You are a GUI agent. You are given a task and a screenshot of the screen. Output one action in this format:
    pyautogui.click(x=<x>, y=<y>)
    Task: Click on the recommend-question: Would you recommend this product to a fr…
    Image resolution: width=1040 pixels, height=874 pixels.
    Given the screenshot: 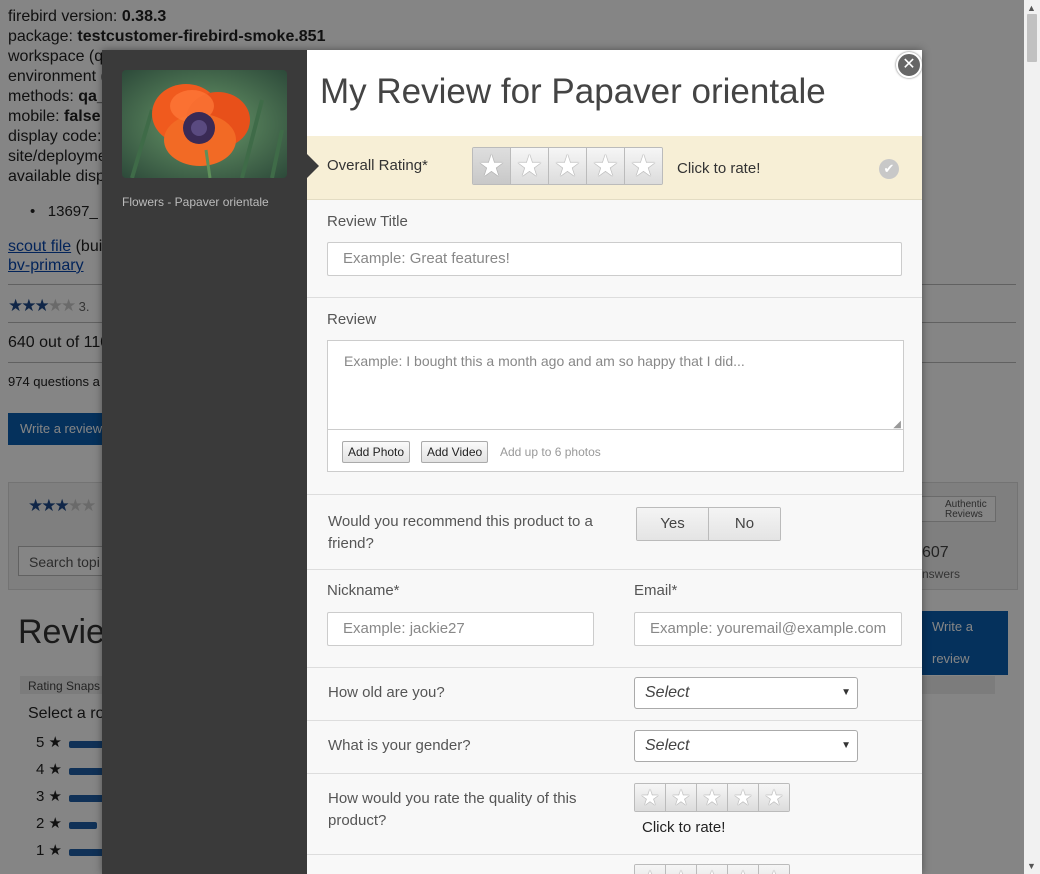 What is the action you would take?
    pyautogui.click(x=460, y=532)
    